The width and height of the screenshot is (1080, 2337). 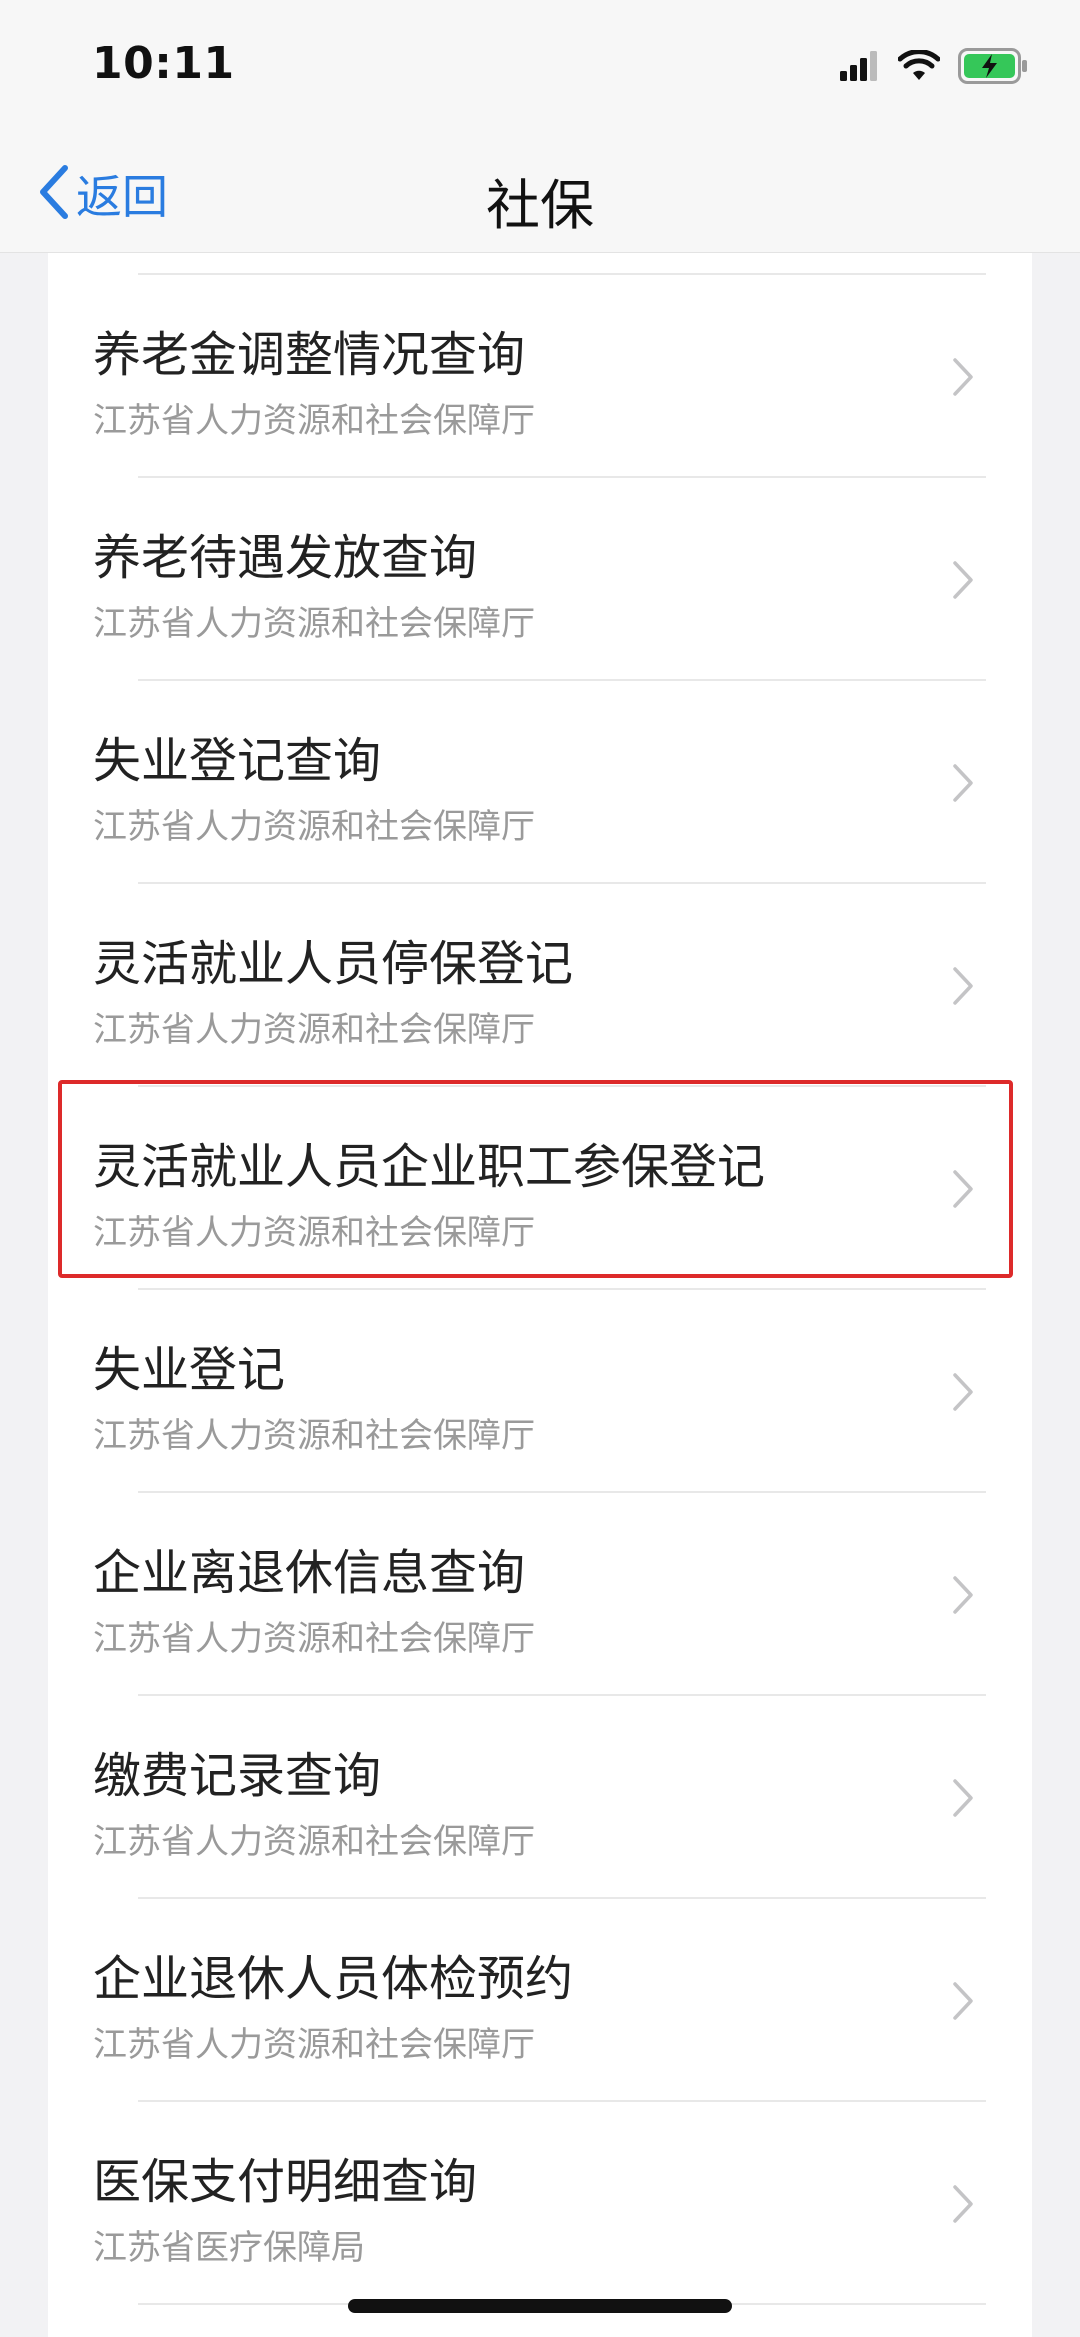 I want to click on item-title: 企业退休人员体检预约, so click(x=333, y=1979).